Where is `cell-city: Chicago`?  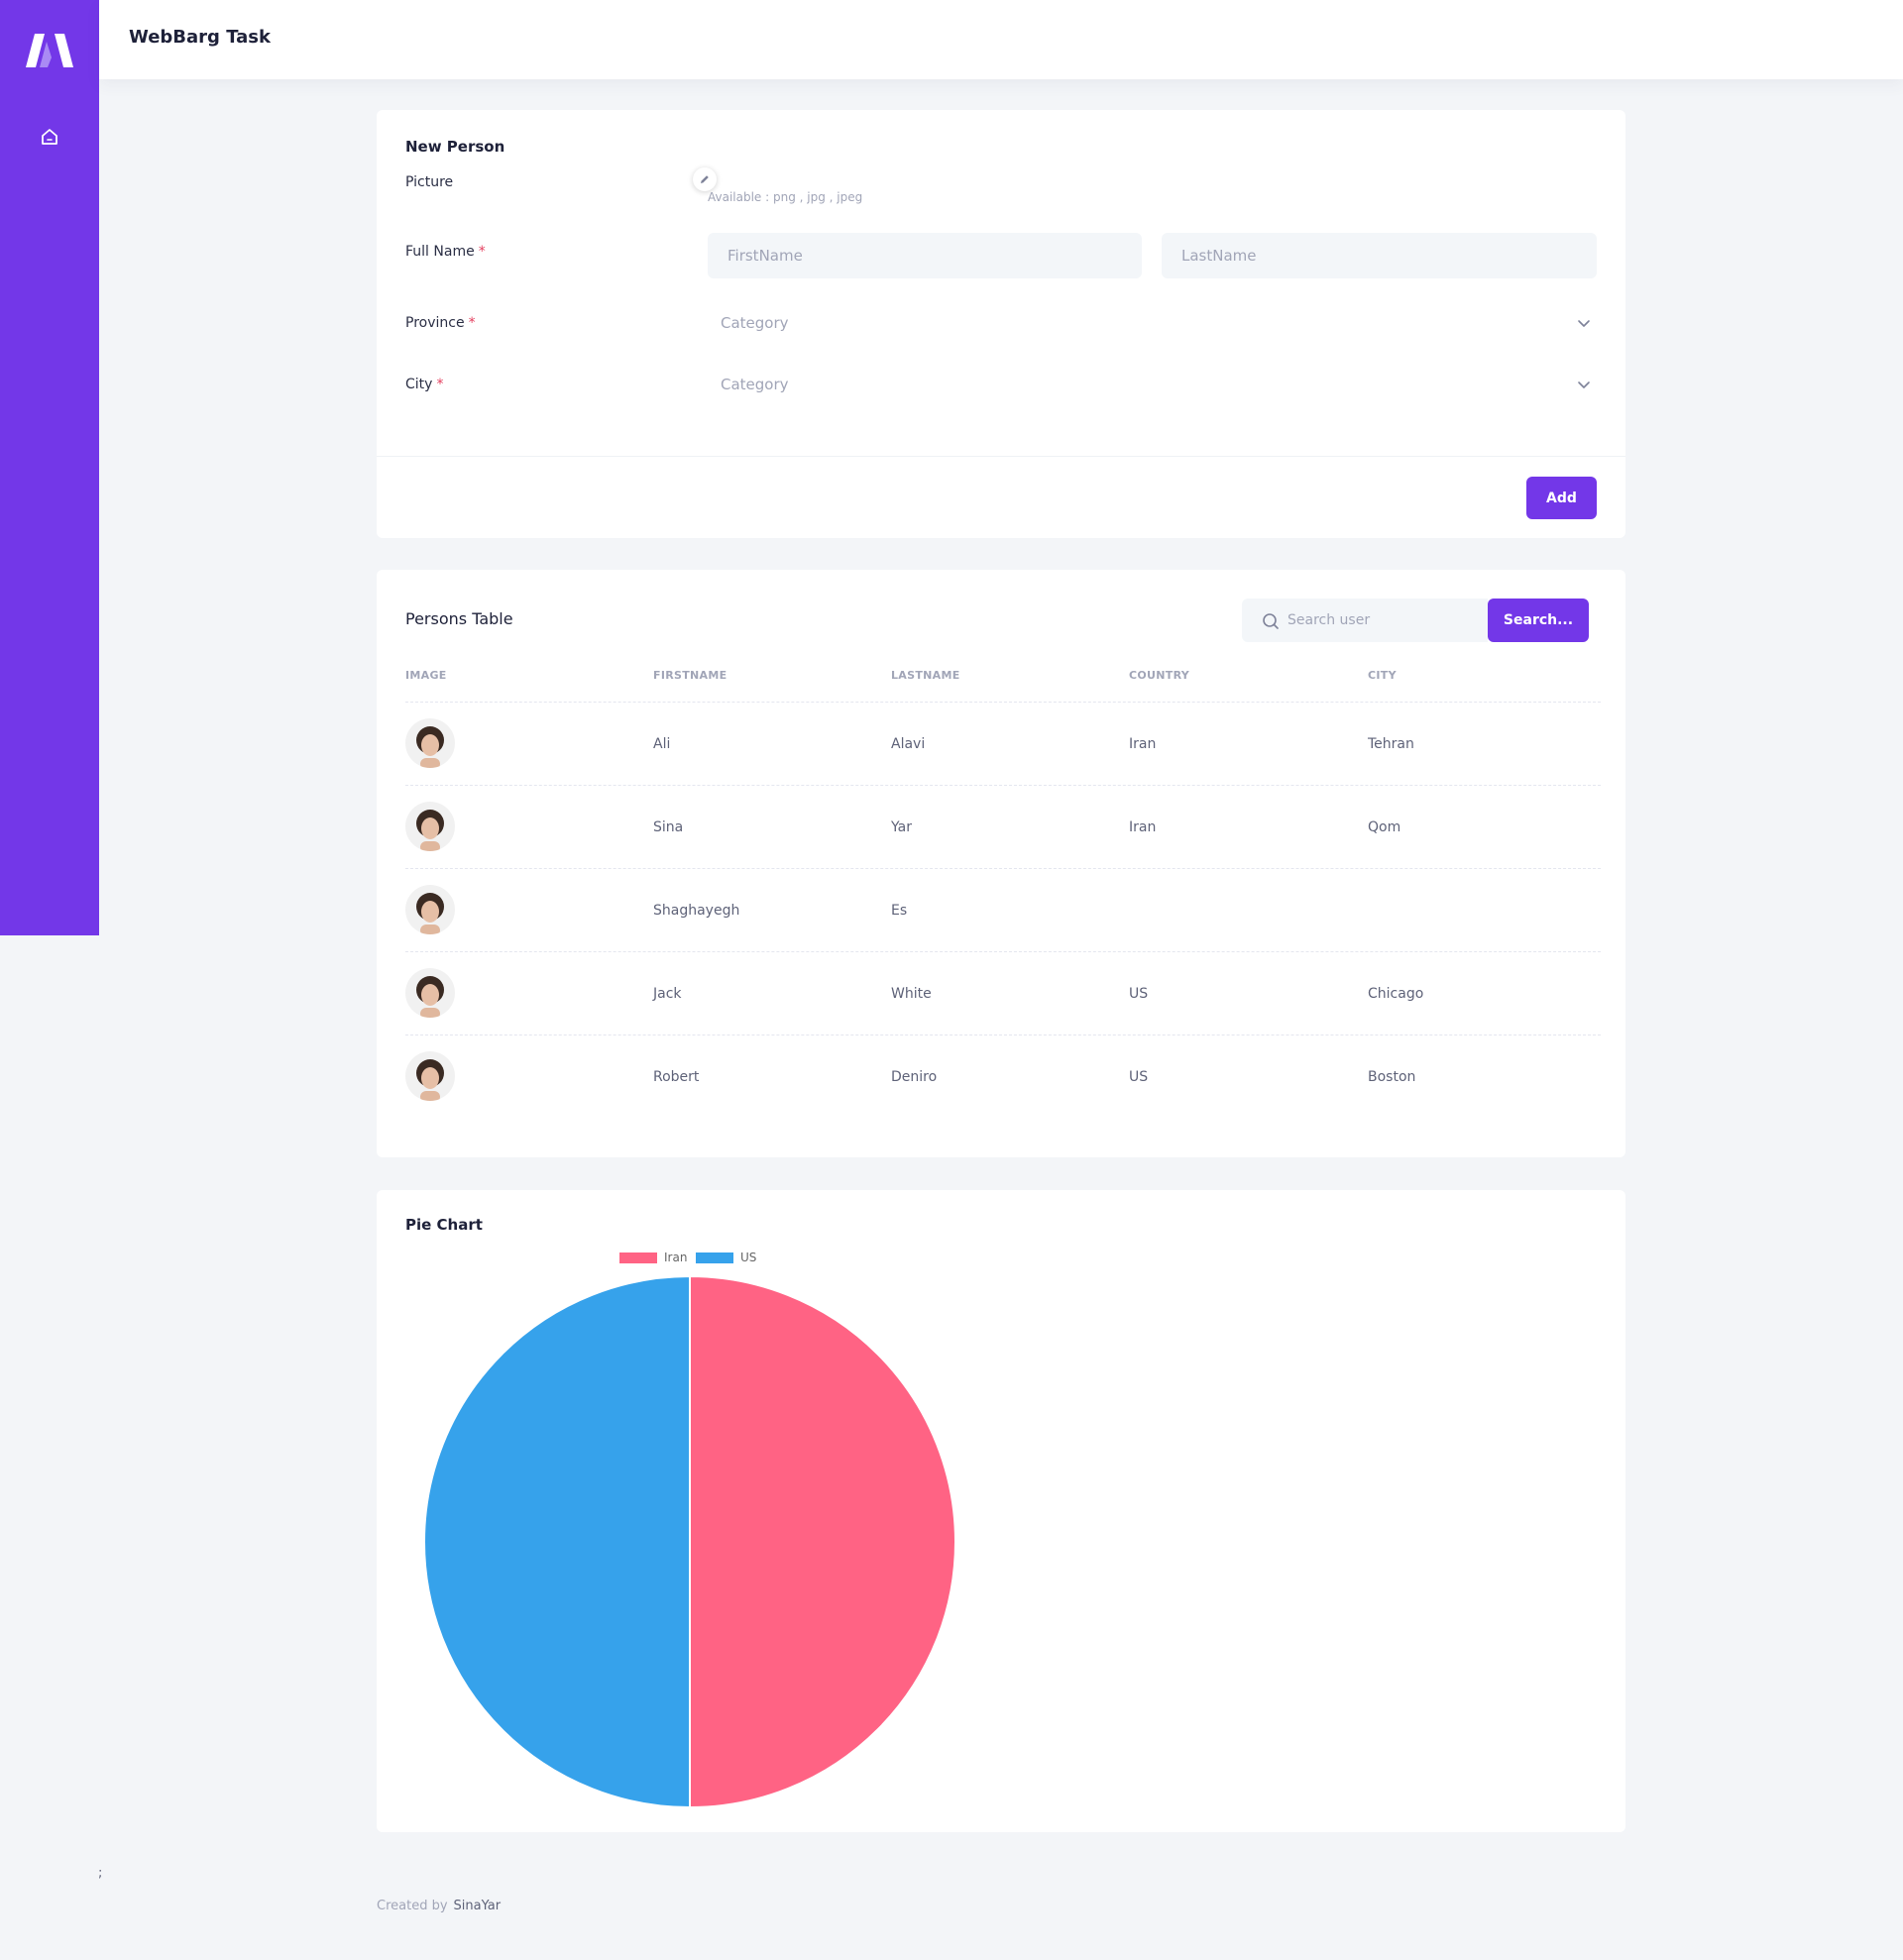
cell-city: Chicago is located at coordinates (1396, 994).